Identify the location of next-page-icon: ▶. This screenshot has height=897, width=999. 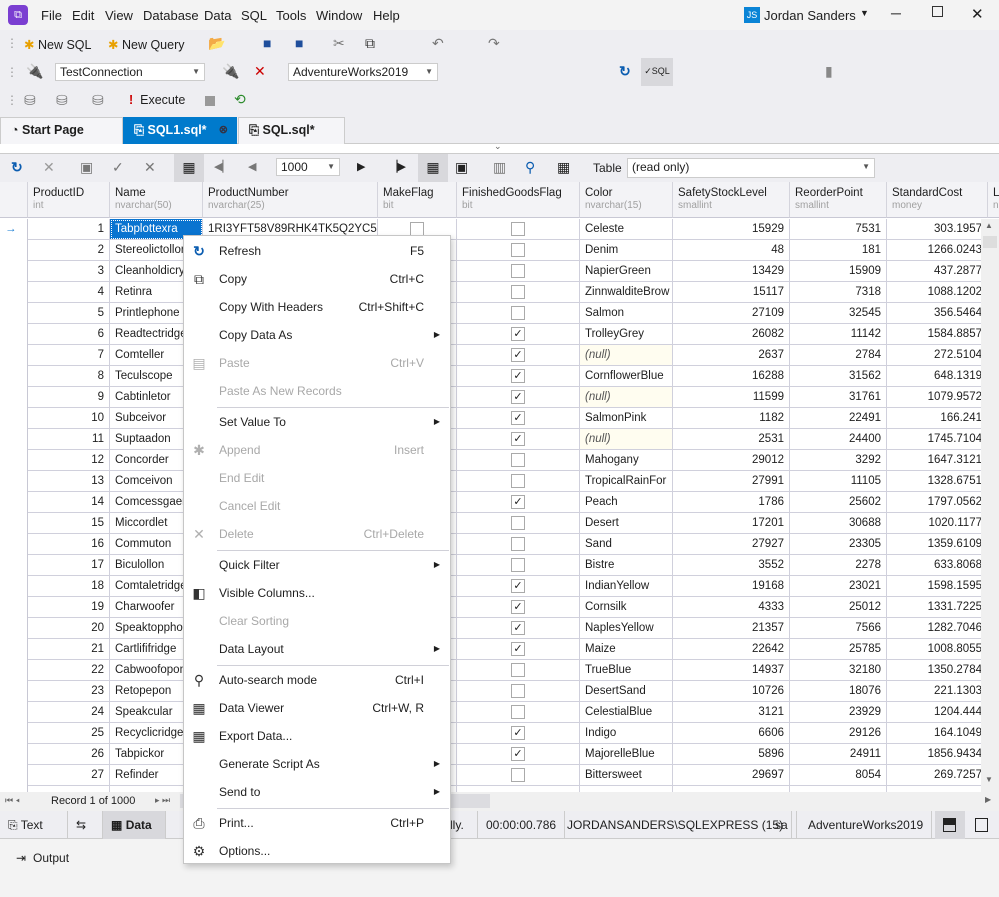
(361, 166).